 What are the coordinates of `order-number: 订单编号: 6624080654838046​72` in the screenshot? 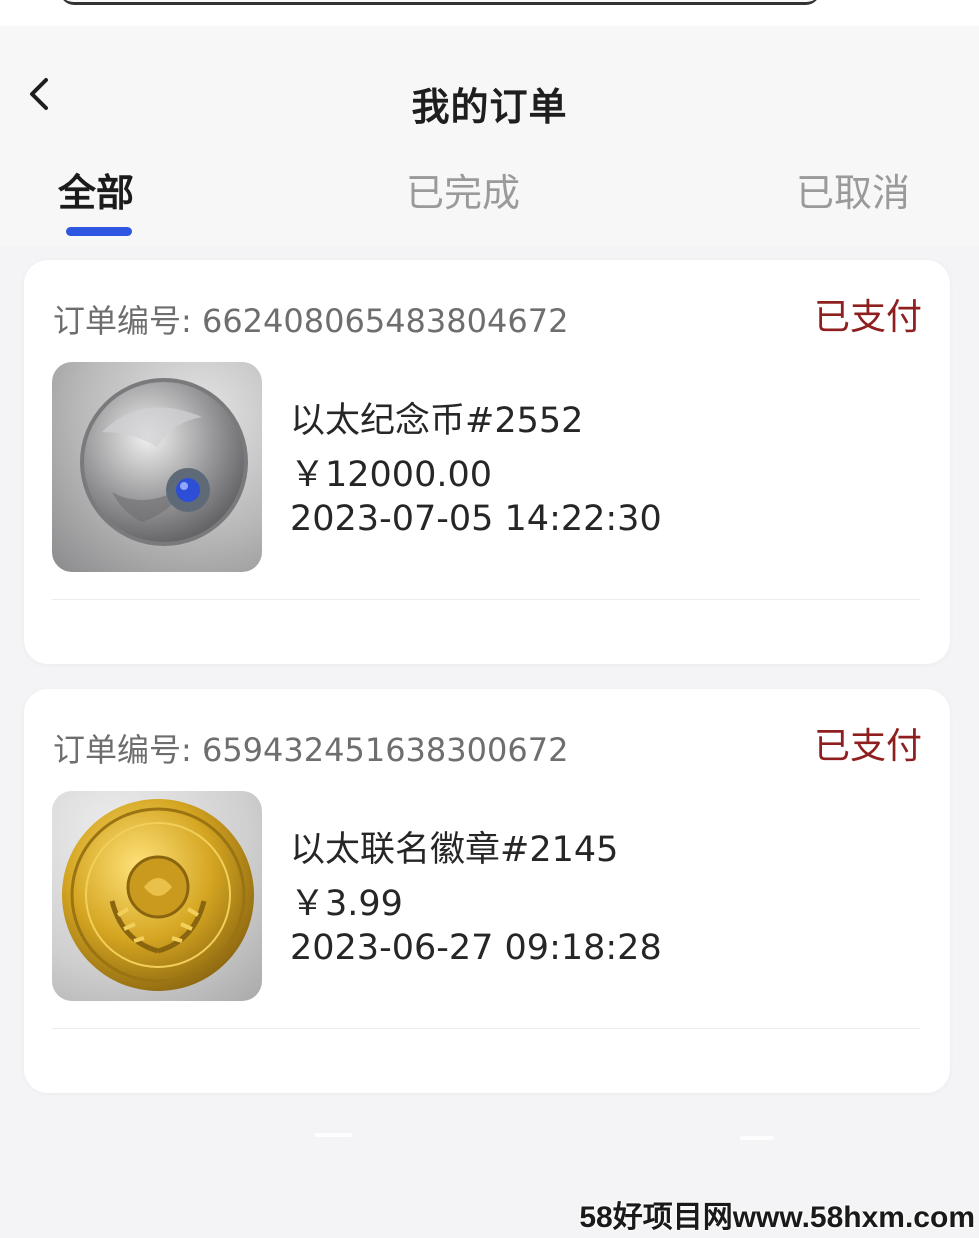 It's located at (311, 321).